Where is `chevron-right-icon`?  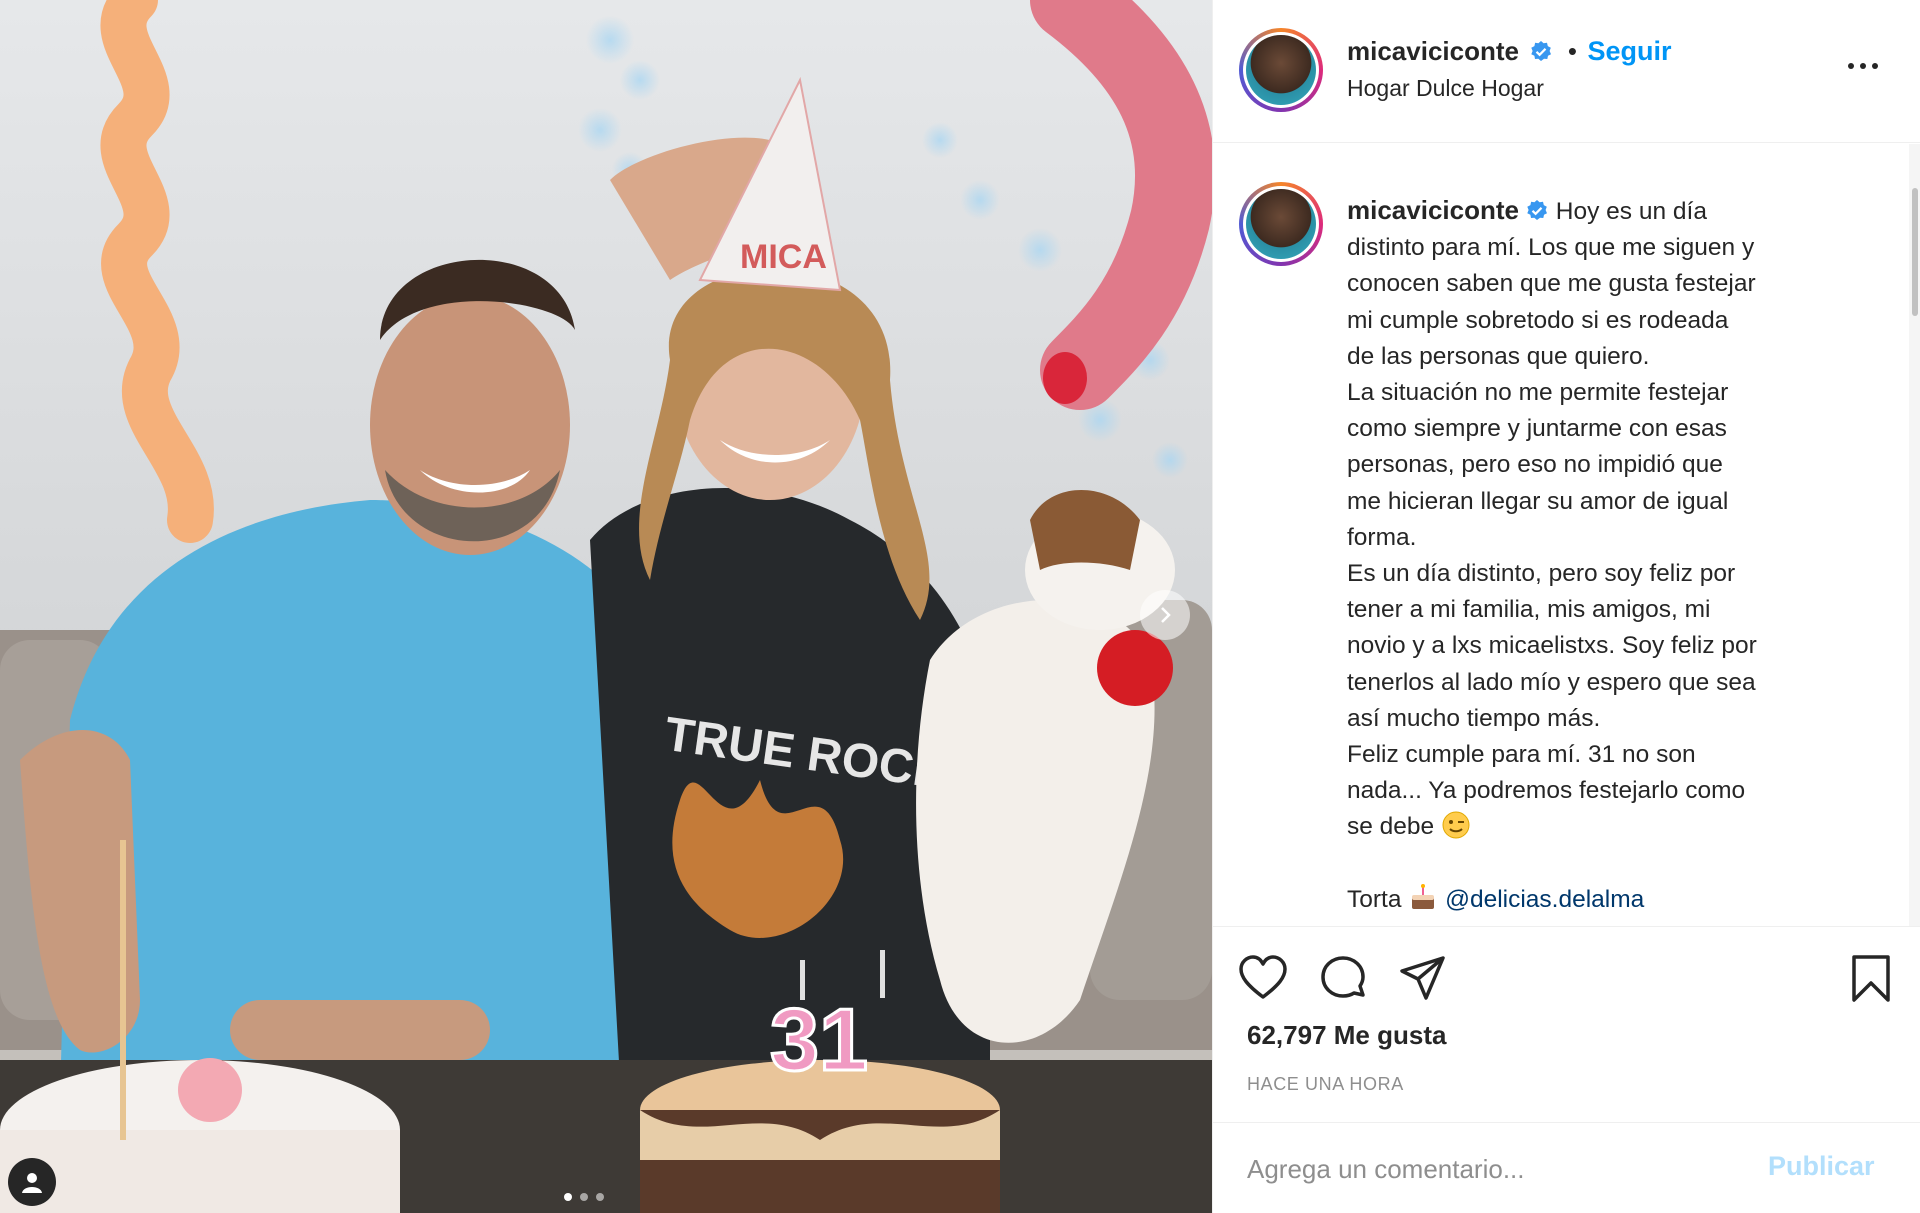
chevron-right-icon is located at coordinates (1166, 615).